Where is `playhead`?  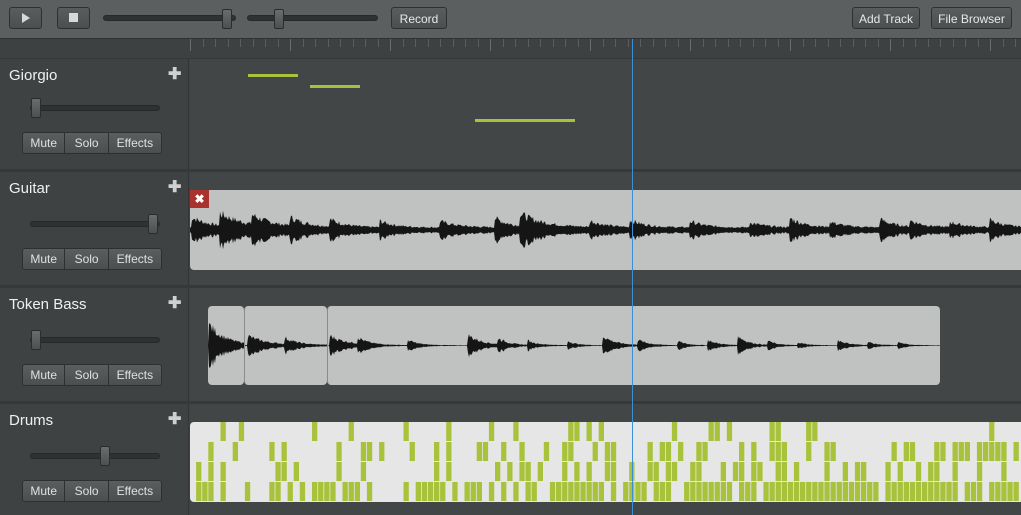
playhead is located at coordinates (632, 277).